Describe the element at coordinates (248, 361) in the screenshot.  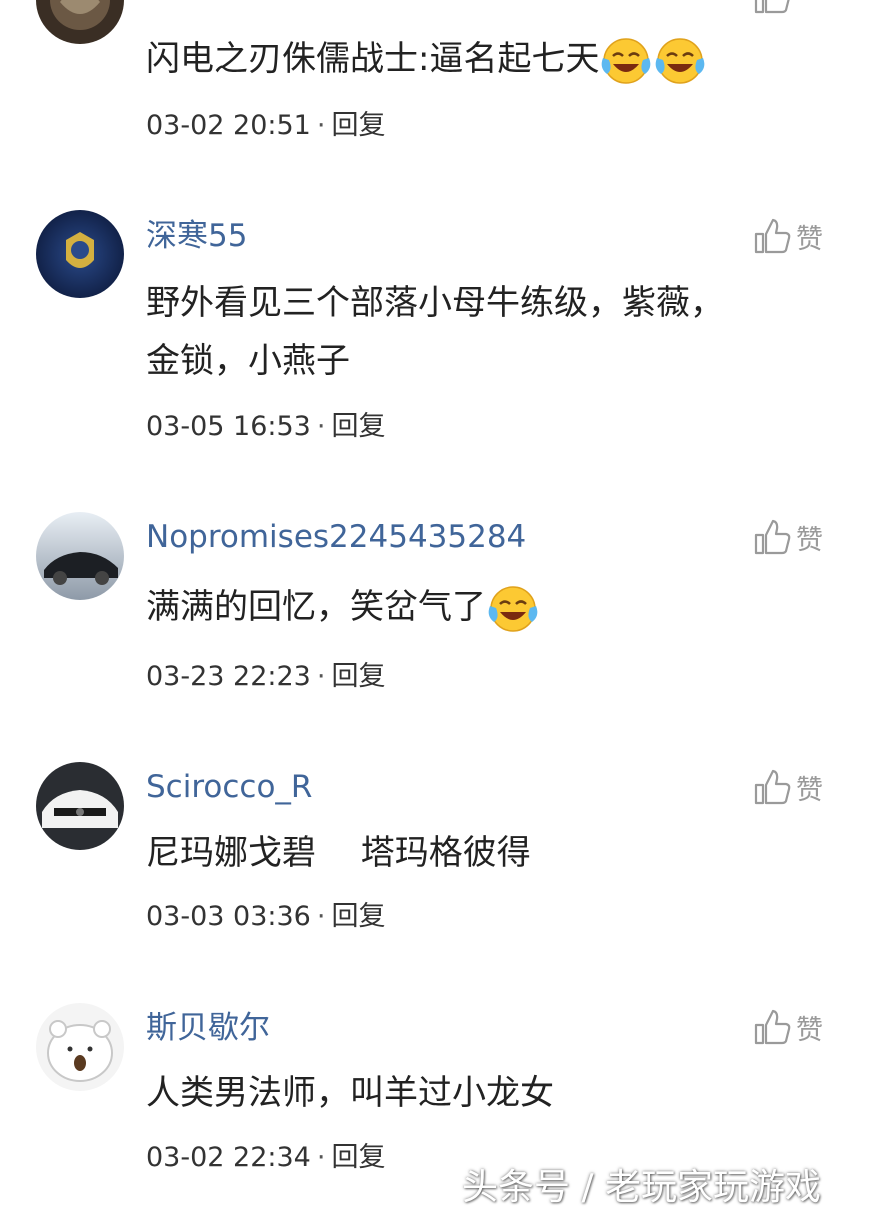
I see `comment-text-line: 金锁，小燕子` at that location.